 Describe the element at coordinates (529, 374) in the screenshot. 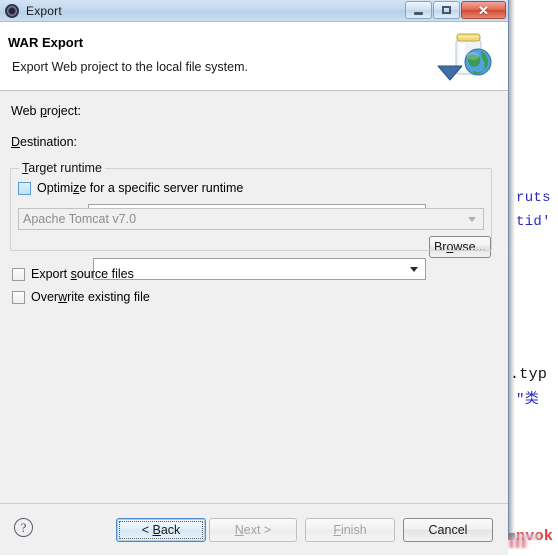

I see `code-fragment-typ: .typ` at that location.